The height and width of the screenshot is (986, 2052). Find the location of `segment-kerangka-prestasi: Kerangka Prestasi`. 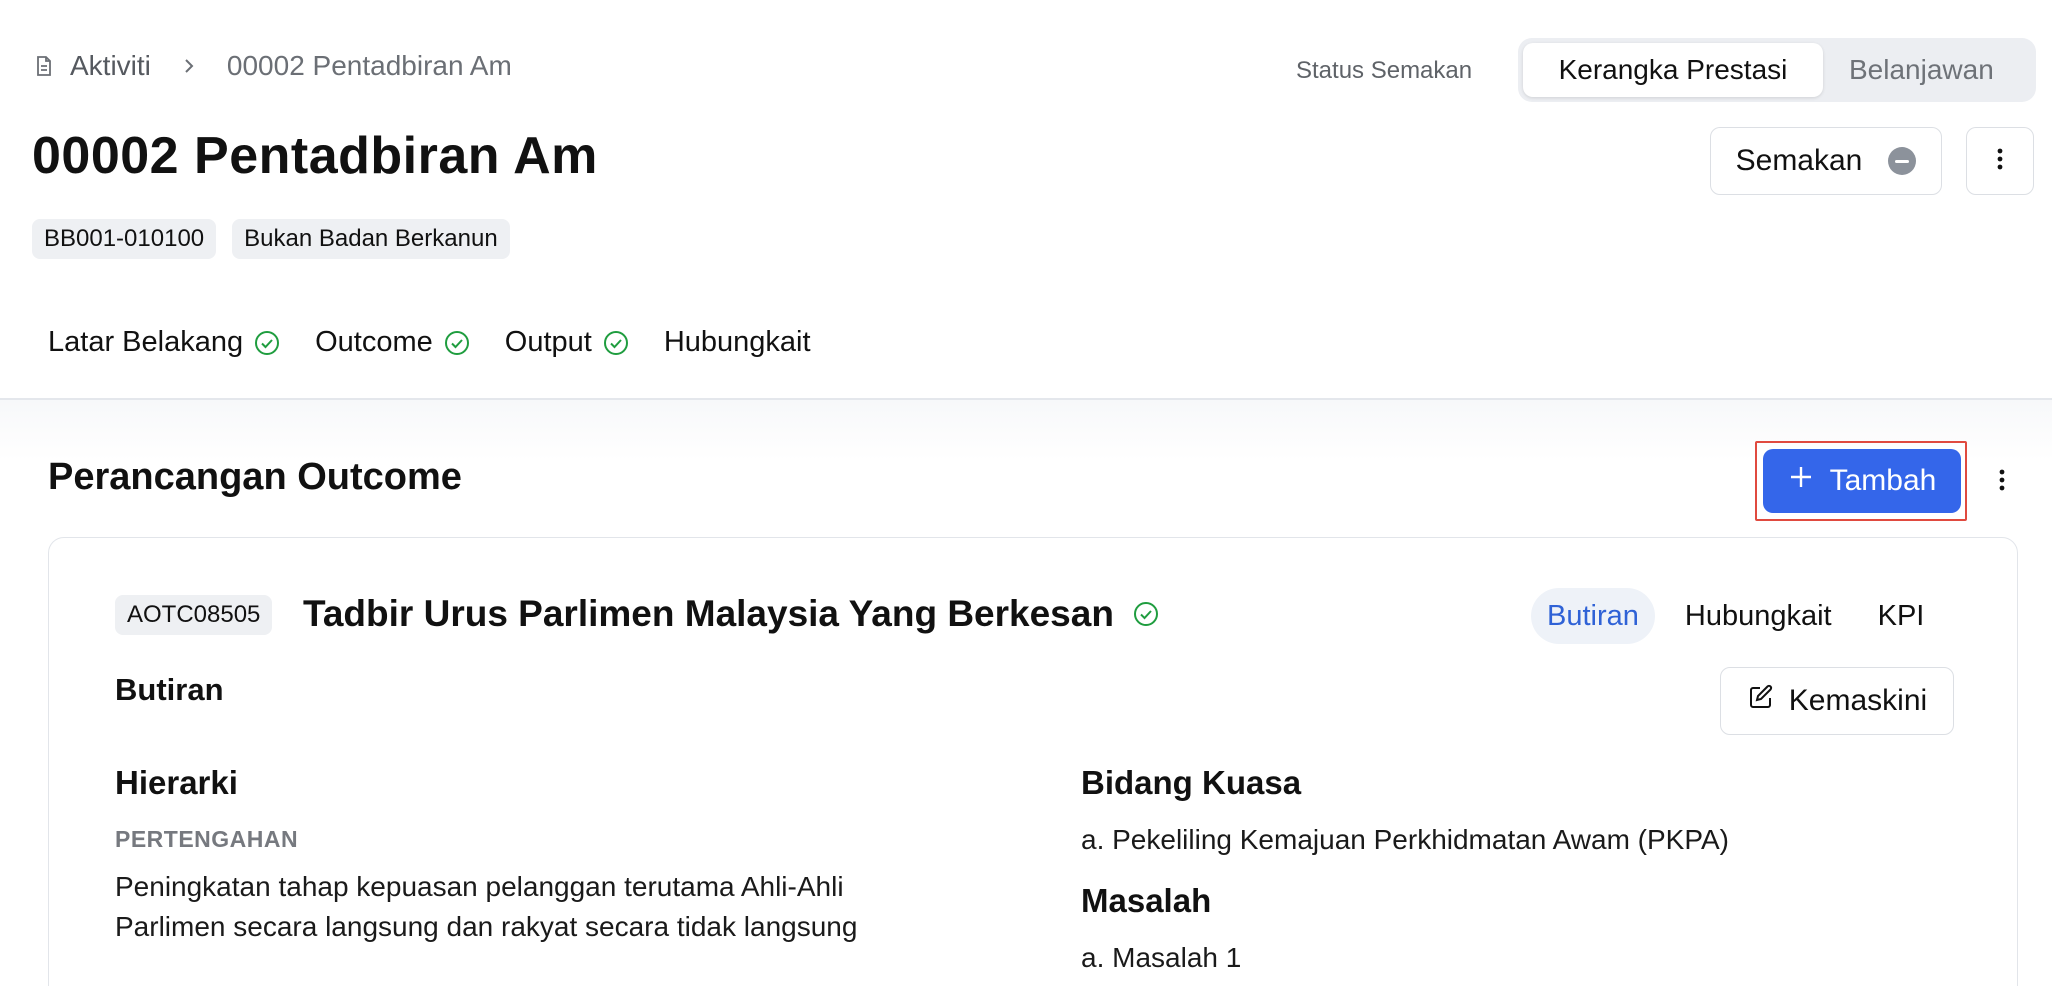

segment-kerangka-prestasi: Kerangka Prestasi is located at coordinates (1673, 70).